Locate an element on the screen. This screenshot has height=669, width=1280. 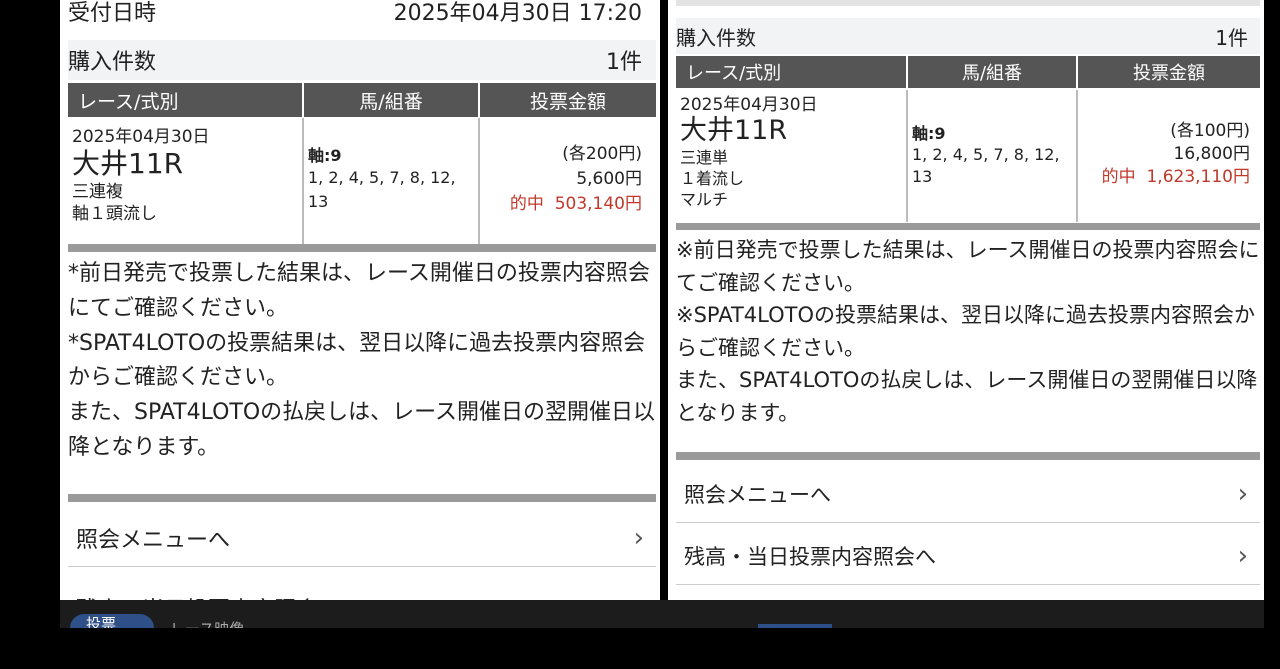
total-amount: 16,800円 is located at coordinates (1211, 154).